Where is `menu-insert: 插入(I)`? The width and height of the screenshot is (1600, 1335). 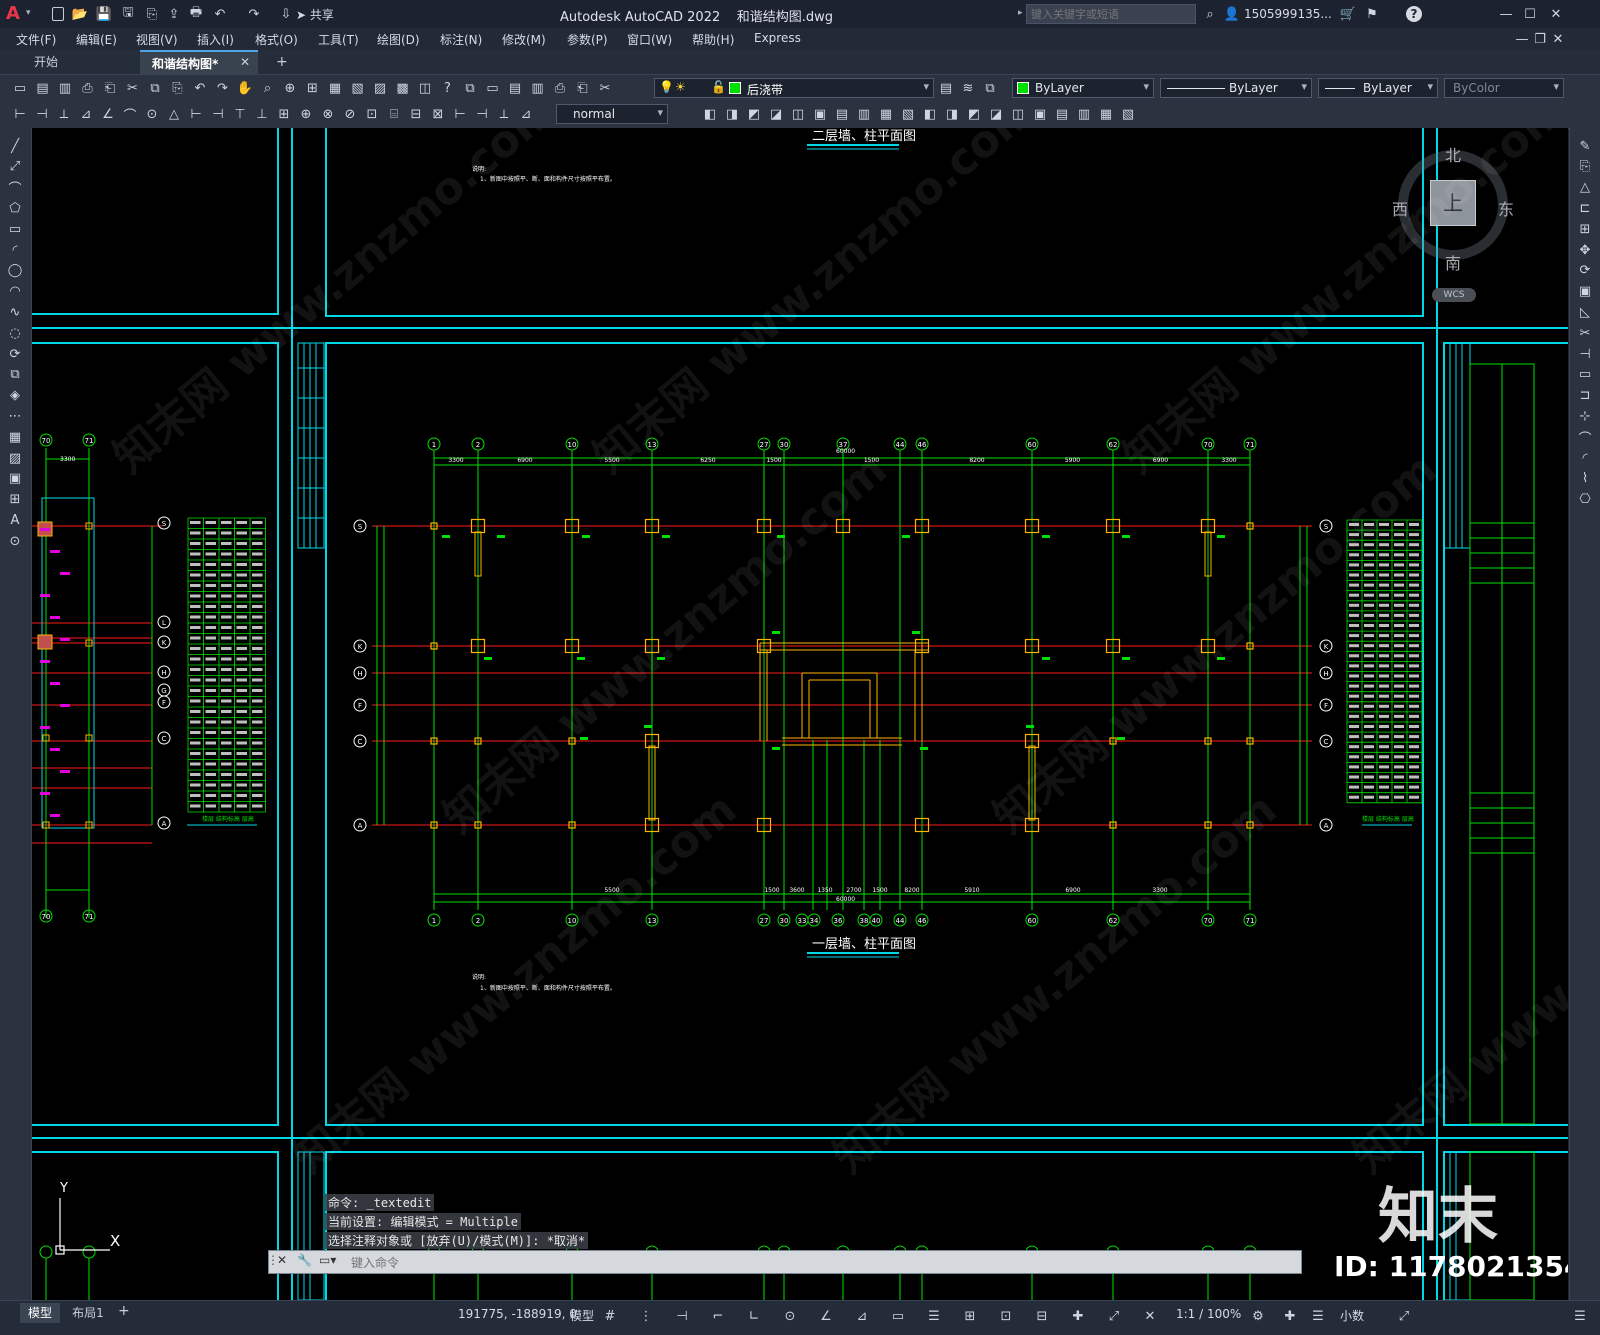 menu-insert: 插入(I) is located at coordinates (215, 39).